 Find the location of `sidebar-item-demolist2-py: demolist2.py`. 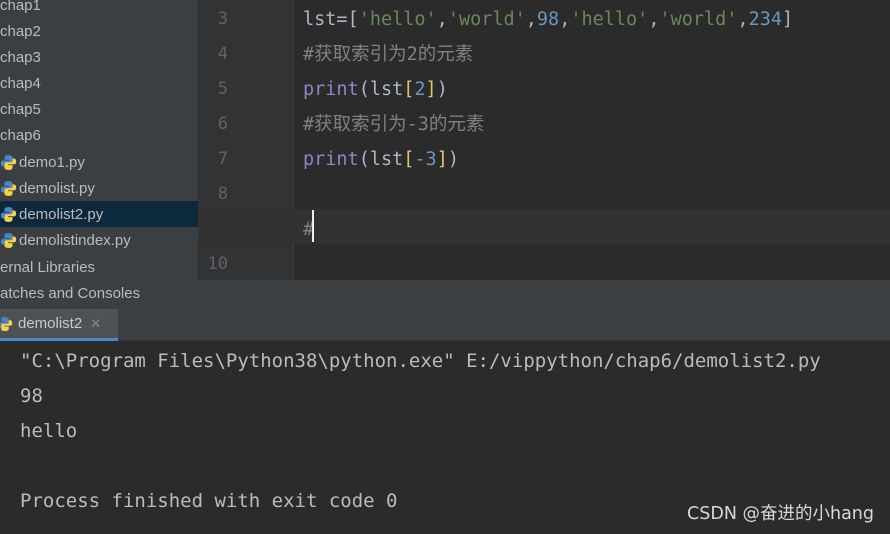

sidebar-item-demolist2-py: demolist2.py is located at coordinates (99, 214).